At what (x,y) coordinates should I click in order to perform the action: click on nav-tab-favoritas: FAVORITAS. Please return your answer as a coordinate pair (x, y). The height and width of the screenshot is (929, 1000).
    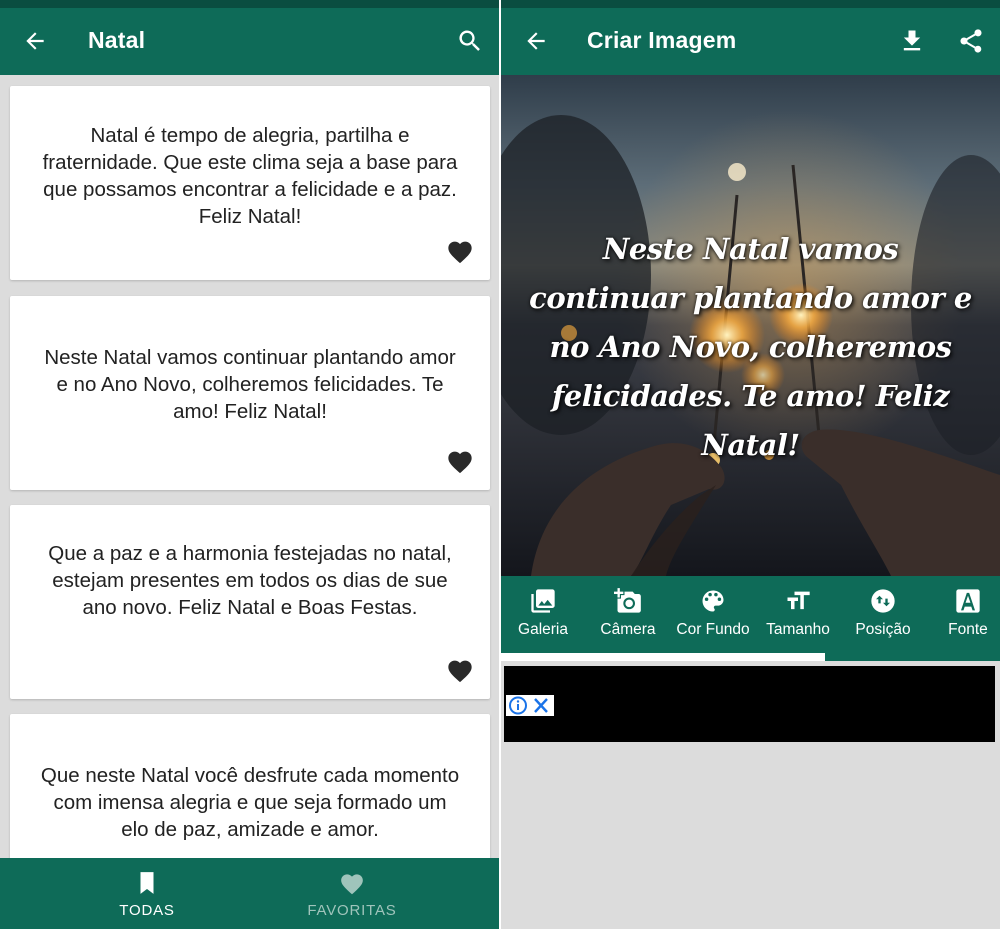
    Looking at the image, I should click on (352, 893).